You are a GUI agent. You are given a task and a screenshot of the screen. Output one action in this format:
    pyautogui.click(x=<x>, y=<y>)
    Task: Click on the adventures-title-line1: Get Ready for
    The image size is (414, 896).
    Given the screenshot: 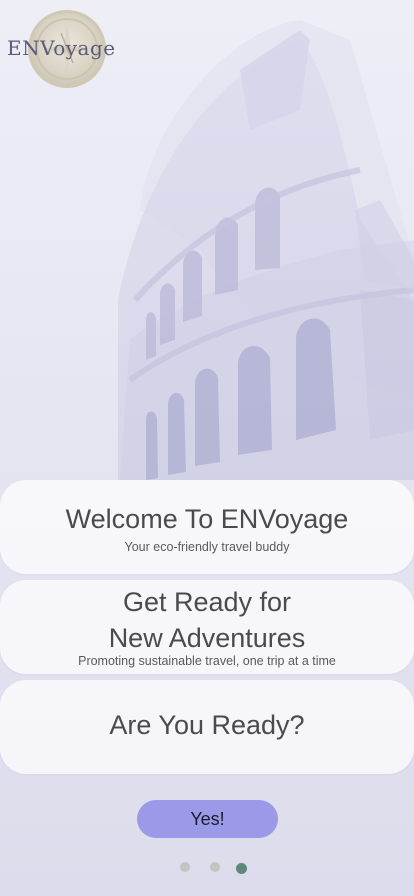 What is the action you would take?
    pyautogui.click(x=207, y=602)
    